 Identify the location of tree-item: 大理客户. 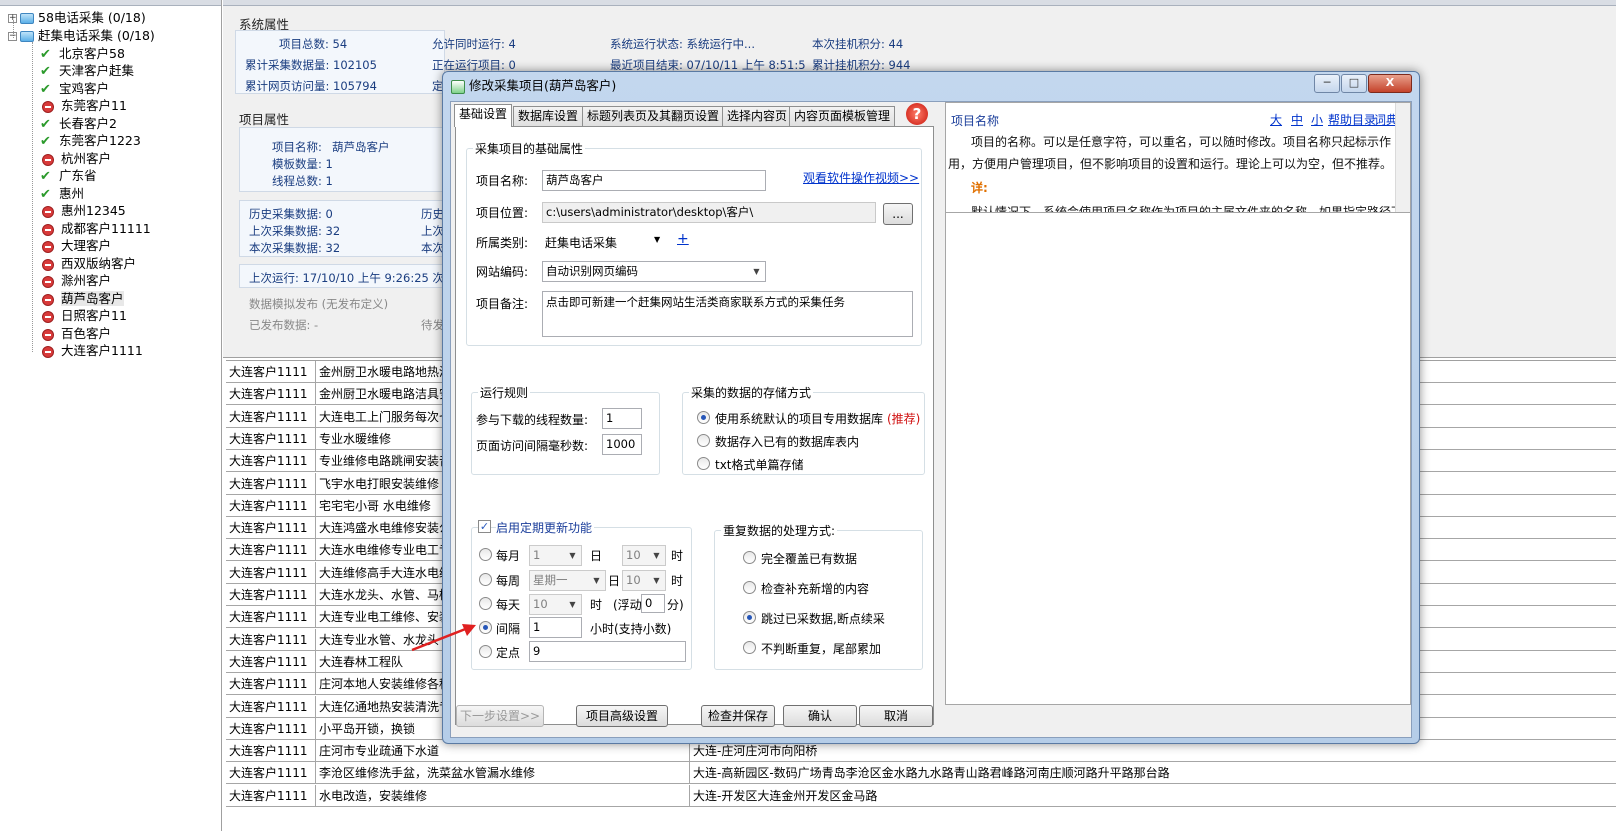
(75, 246).